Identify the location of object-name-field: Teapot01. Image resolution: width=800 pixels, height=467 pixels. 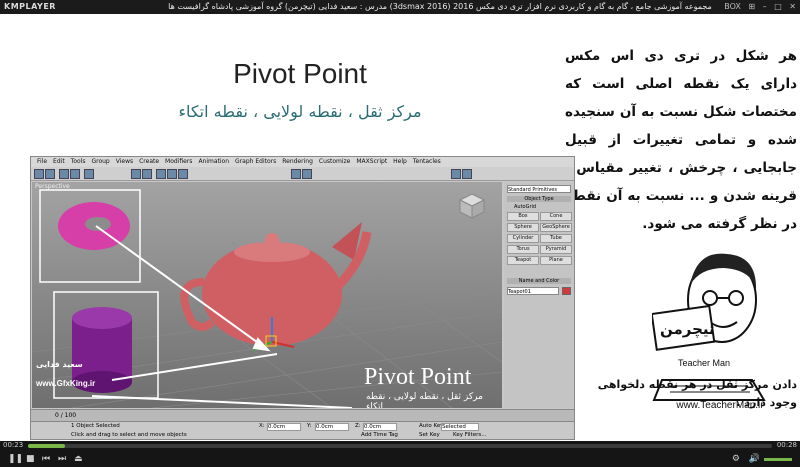
(533, 291).